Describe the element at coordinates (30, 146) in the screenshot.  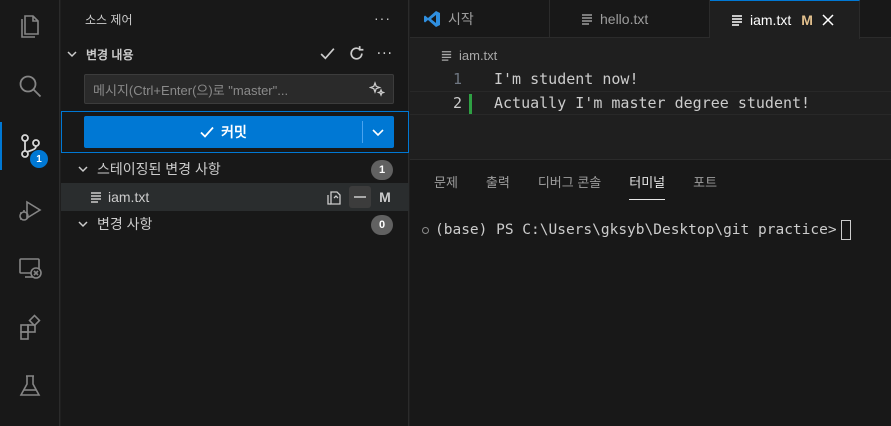
I see `activity-source-control: 1` at that location.